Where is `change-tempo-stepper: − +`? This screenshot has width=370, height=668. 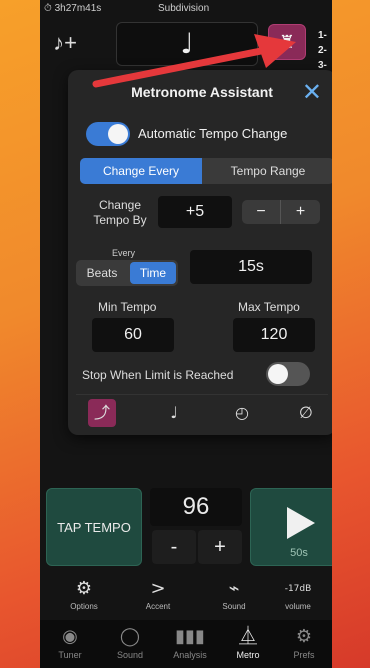
change-tempo-stepper: − + is located at coordinates (281, 212).